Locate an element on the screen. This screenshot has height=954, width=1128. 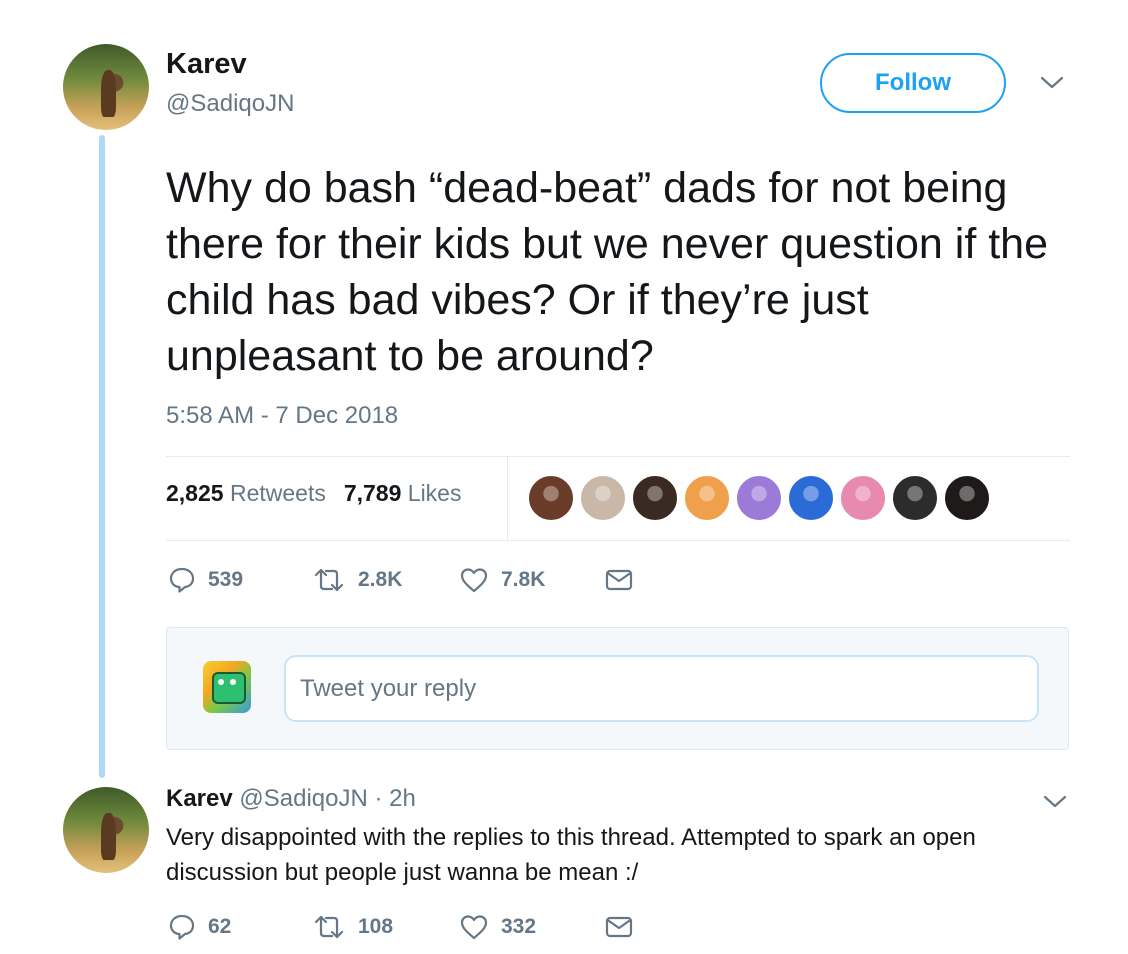
retweets-stat: 2,825 Retweets is located at coordinates (246, 493).